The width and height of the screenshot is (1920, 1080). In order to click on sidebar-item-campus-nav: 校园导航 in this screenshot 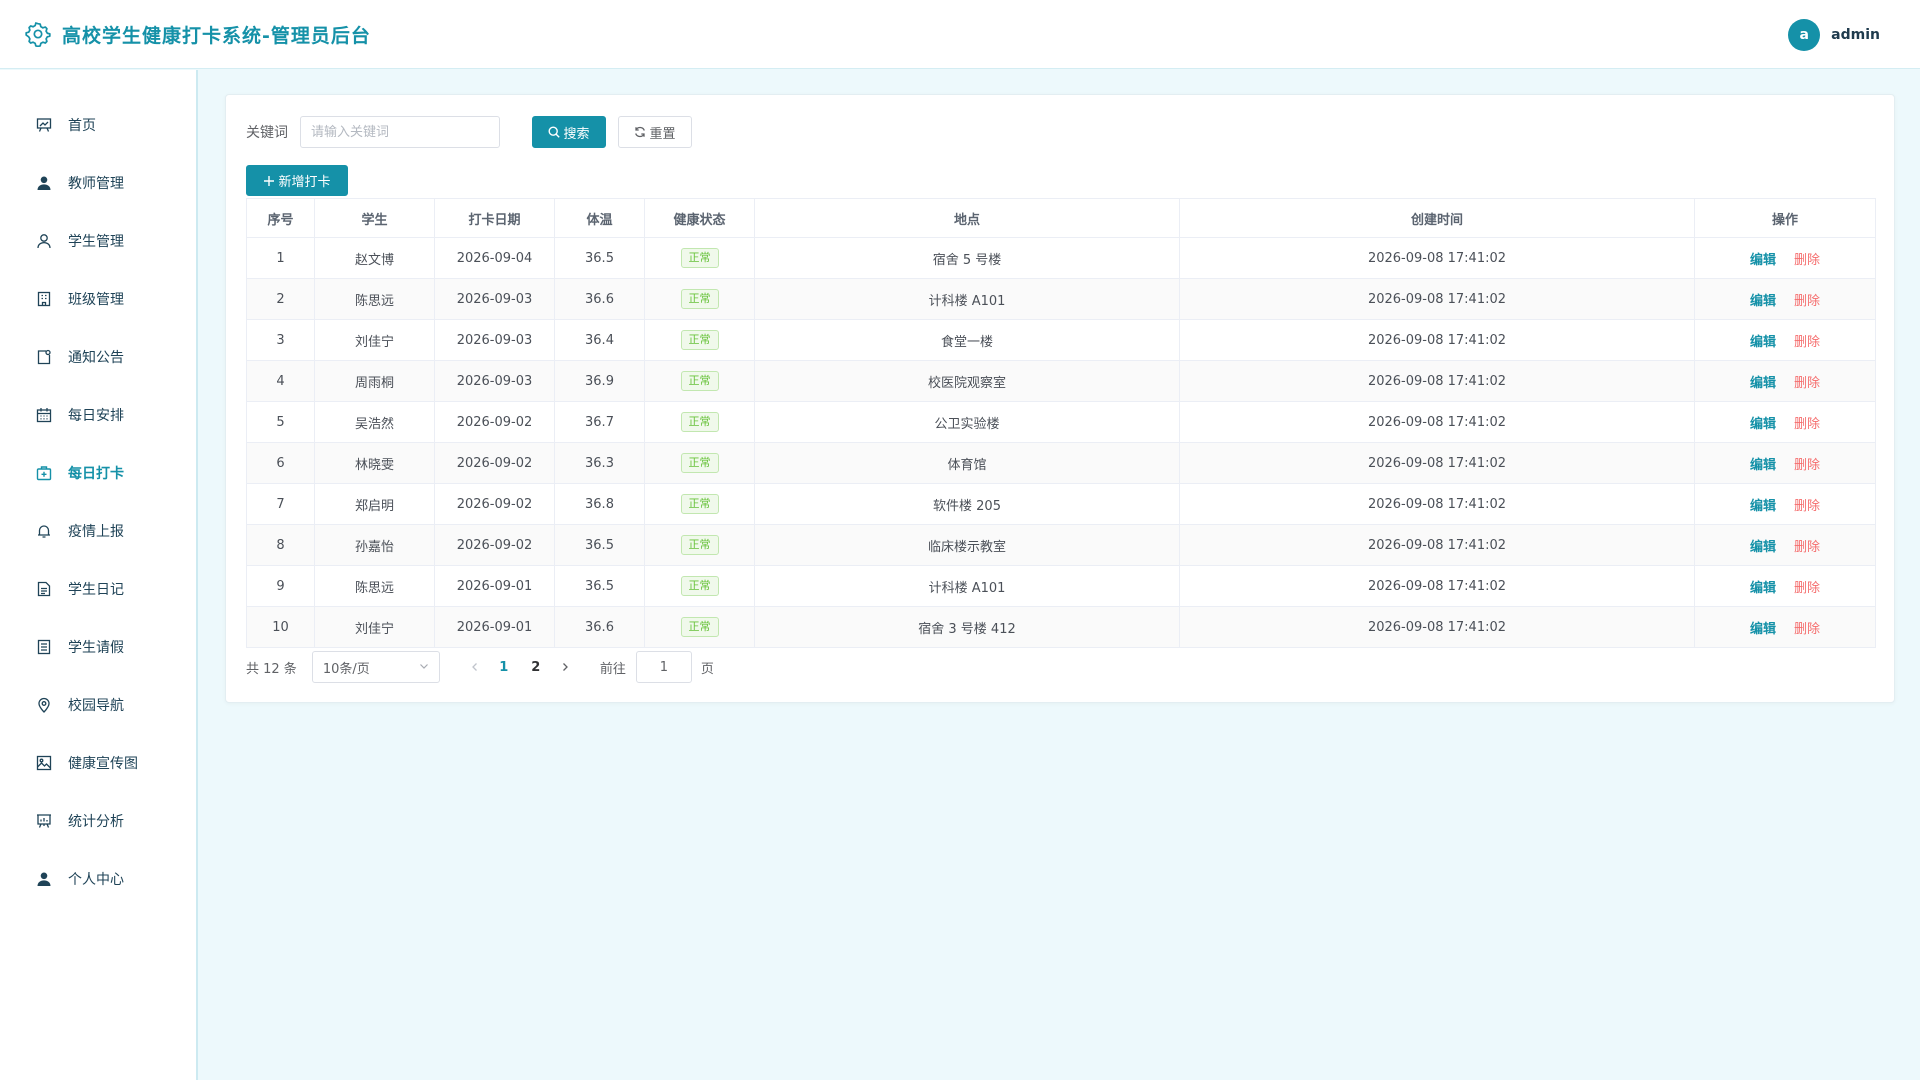, I will do `click(98, 705)`.